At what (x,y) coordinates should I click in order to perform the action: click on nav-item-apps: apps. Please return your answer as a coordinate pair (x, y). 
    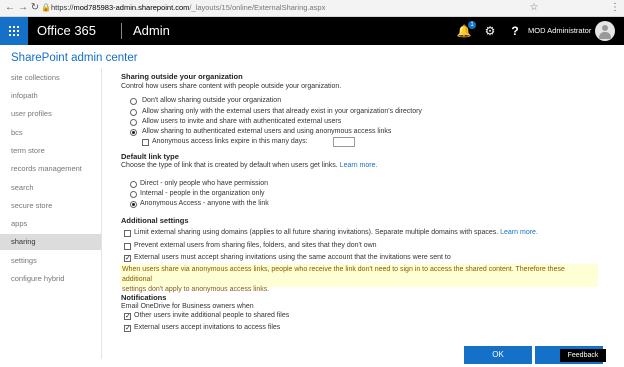
    Looking at the image, I should click on (50, 224).